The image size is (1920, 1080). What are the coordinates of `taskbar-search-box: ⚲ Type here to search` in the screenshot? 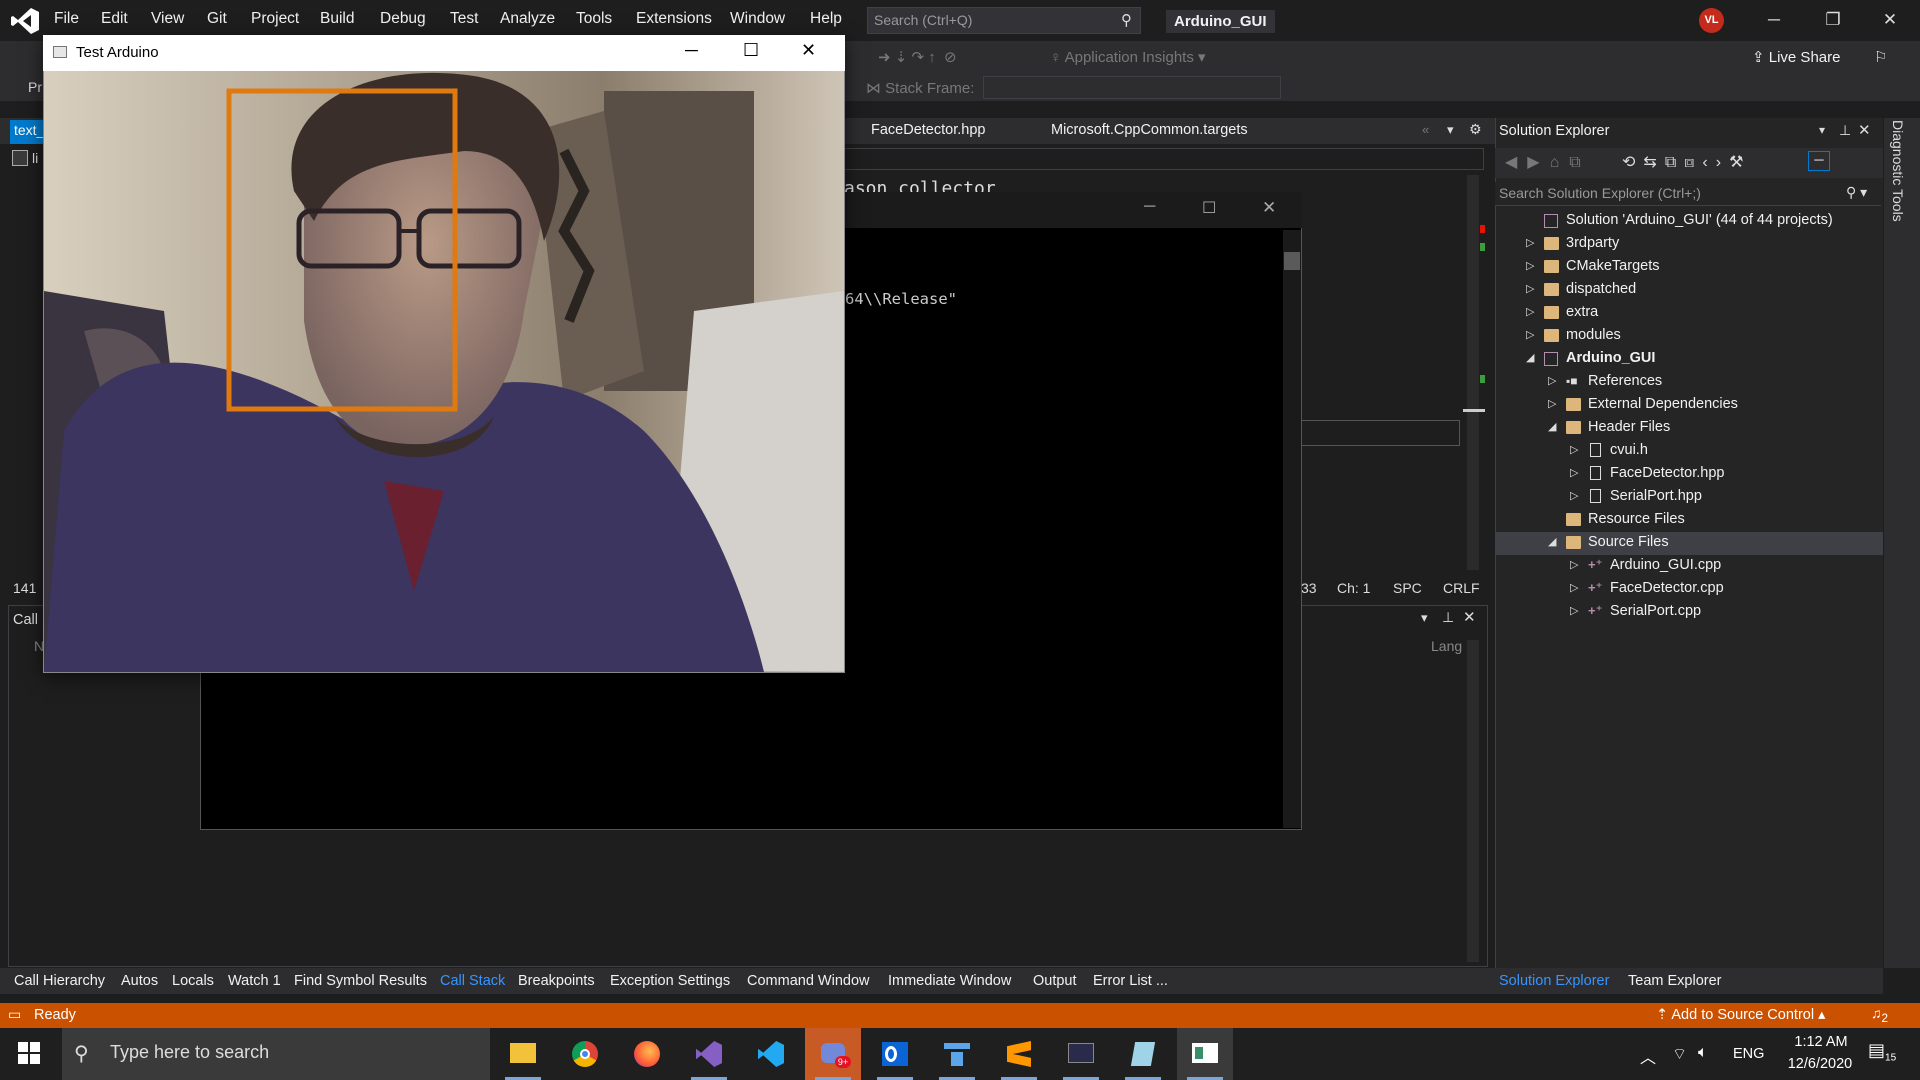 It's located at (276, 1054).